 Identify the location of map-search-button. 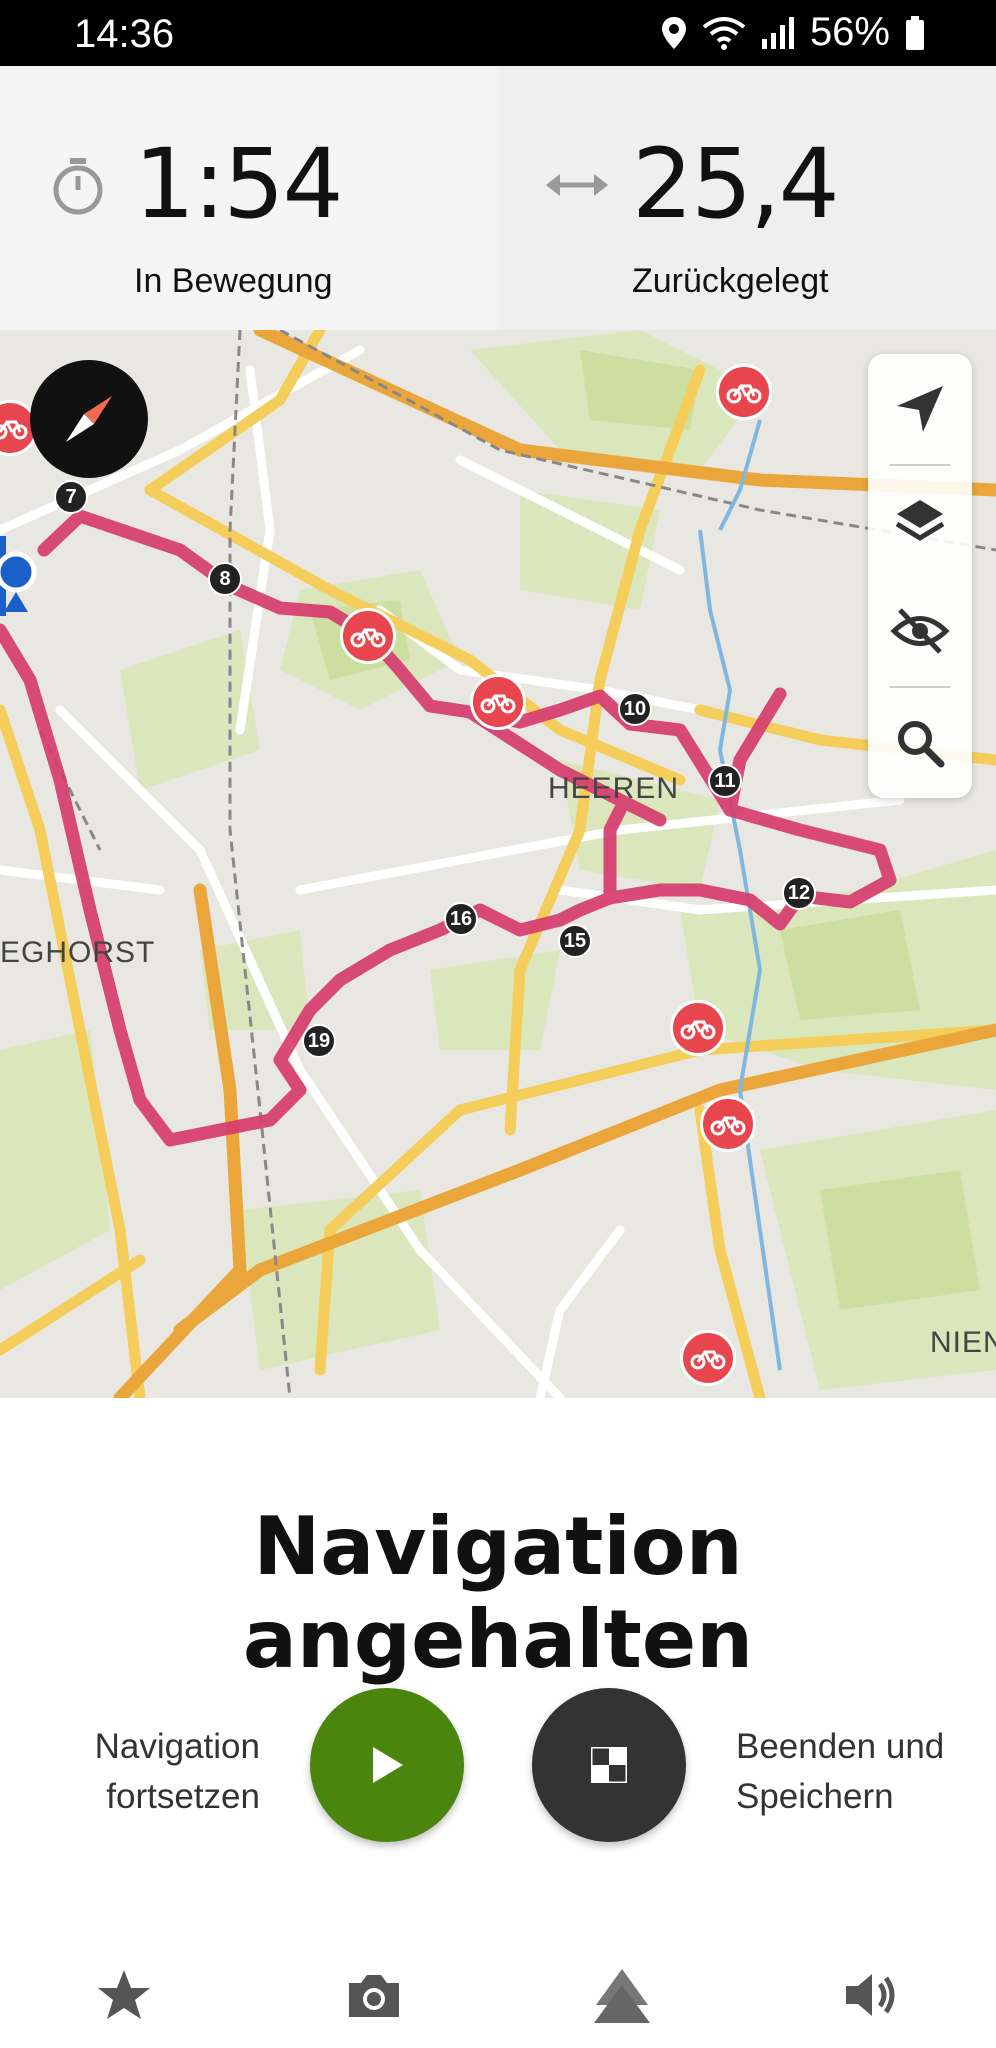
(920, 743).